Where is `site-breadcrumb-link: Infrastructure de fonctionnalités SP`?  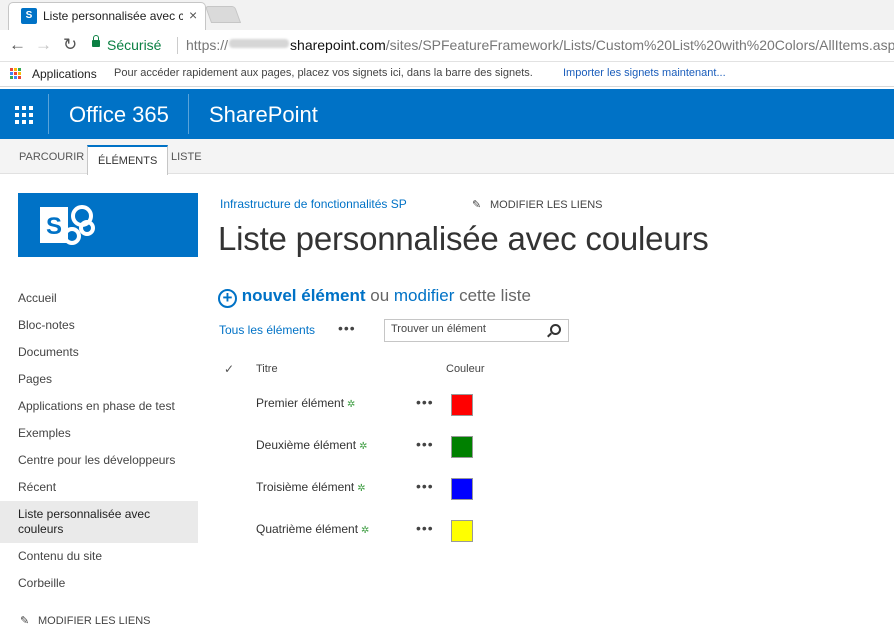
site-breadcrumb-link: Infrastructure de fonctionnalités SP is located at coordinates (313, 204).